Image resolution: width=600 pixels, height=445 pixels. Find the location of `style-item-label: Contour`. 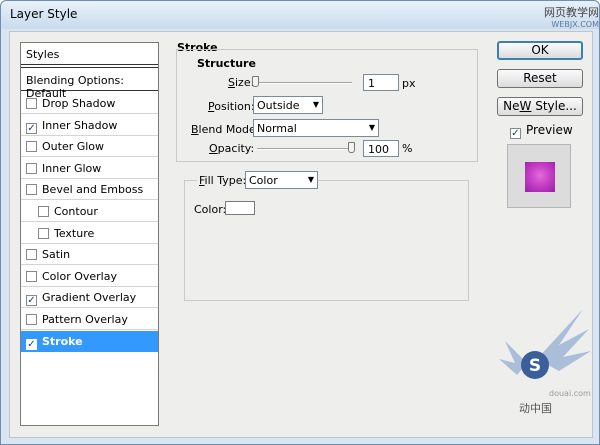

style-item-label: Contour is located at coordinates (76, 211).